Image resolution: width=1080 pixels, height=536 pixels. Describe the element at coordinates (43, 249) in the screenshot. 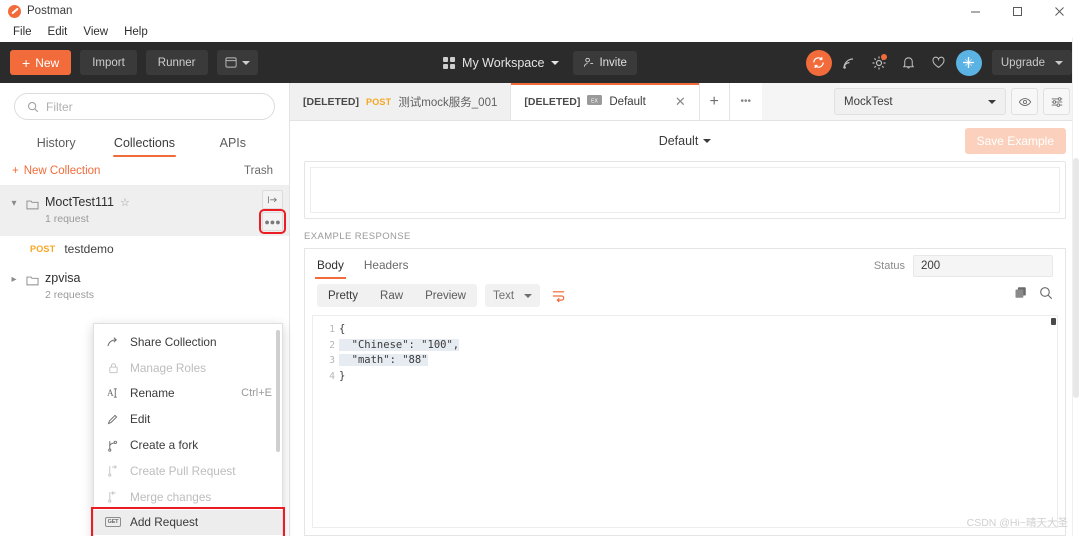

I see `request-method: POST` at that location.